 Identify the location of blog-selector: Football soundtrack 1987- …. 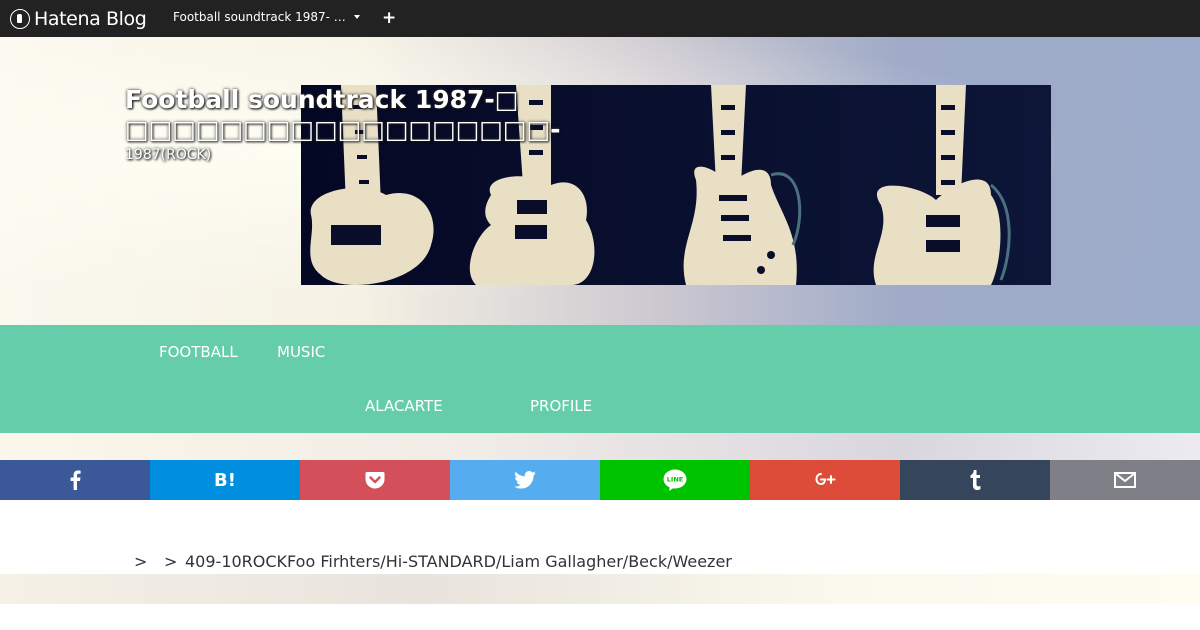
(266, 17).